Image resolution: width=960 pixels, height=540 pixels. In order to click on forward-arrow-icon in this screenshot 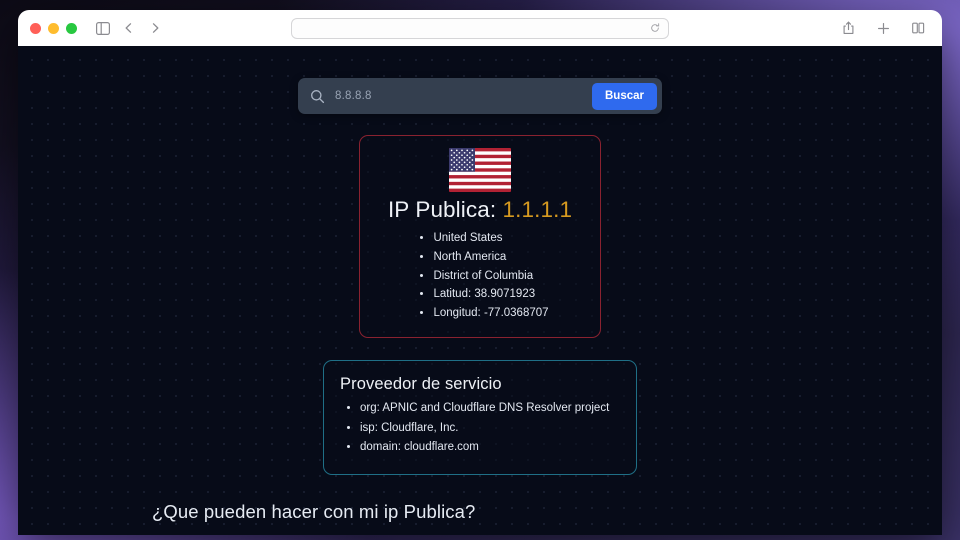, I will do `click(155, 28)`.